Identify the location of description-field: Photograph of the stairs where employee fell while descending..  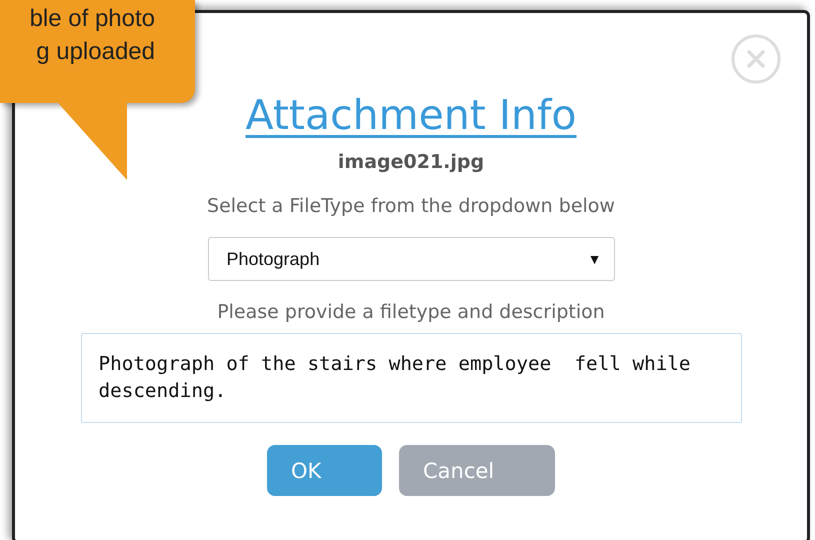
(411, 378).